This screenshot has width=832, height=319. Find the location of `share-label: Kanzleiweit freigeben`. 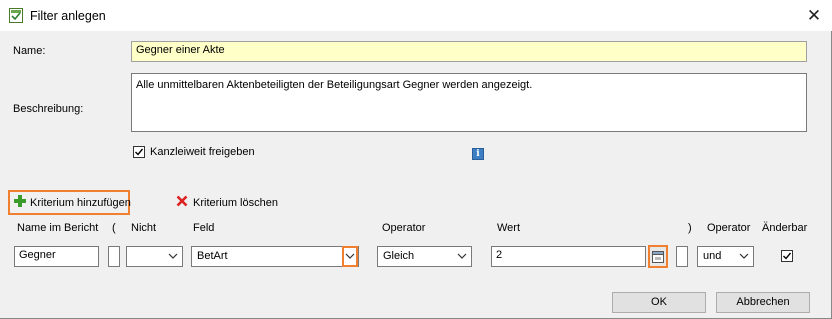

share-label: Kanzleiweit freigeben is located at coordinates (202, 152).